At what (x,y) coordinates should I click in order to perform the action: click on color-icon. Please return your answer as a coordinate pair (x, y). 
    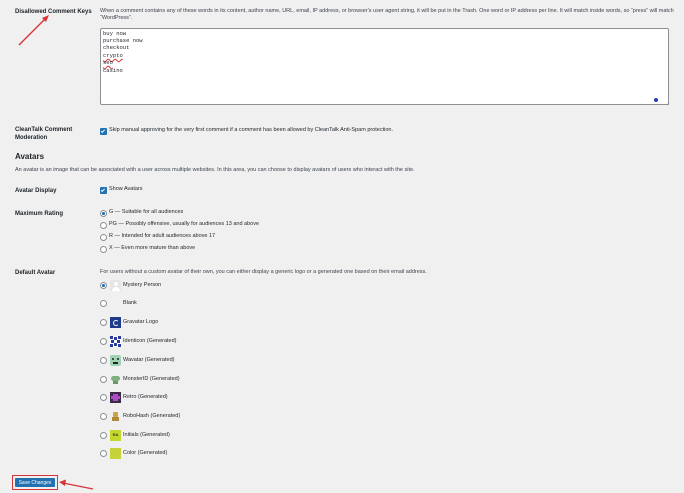
    Looking at the image, I should click on (115, 453).